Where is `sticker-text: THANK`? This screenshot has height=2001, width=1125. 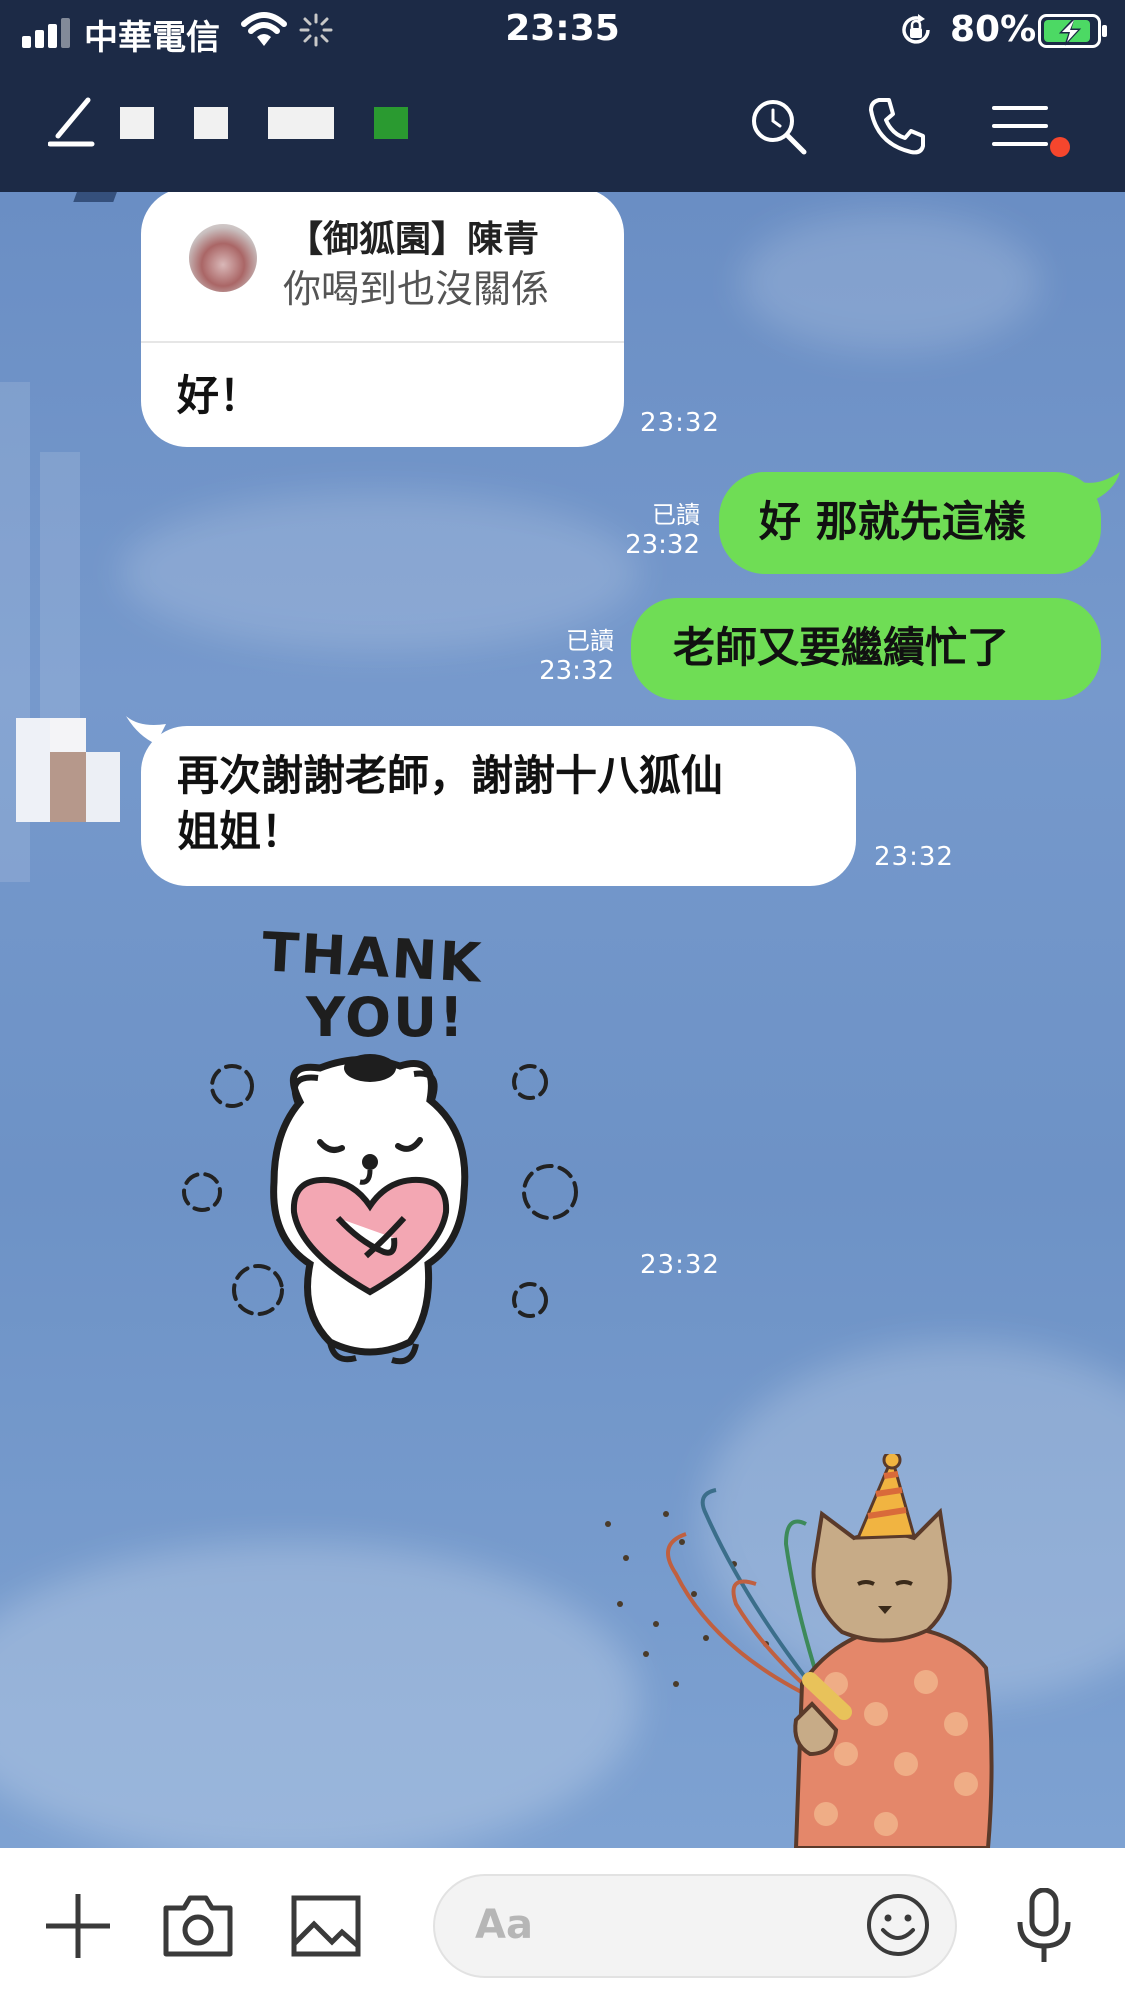
sticker-text: THANK is located at coordinates (372, 957).